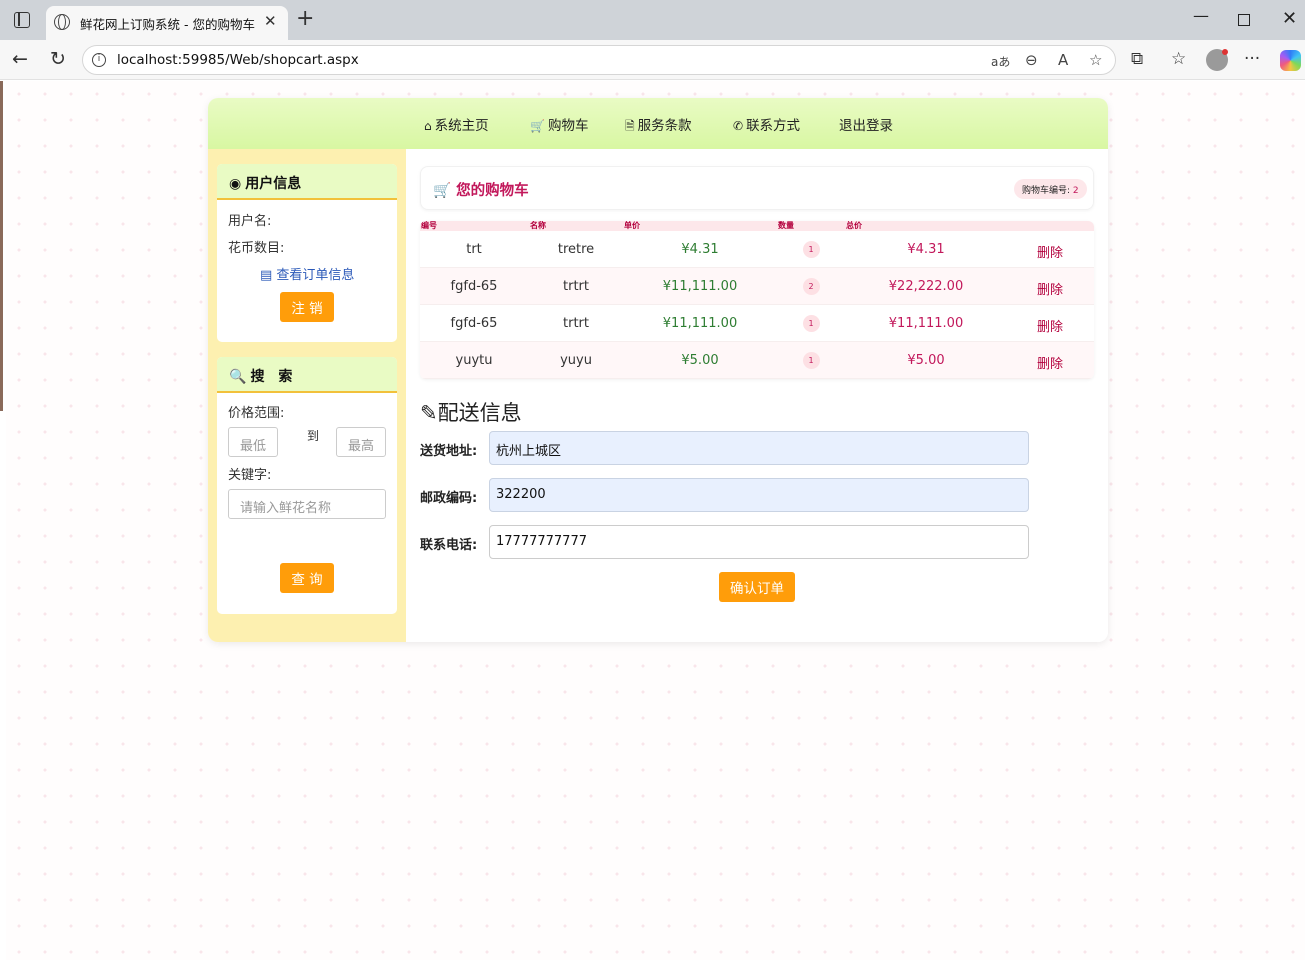 This screenshot has width=1305, height=960. I want to click on cart-number-badge: 购物车编号: 2, so click(1050, 189).